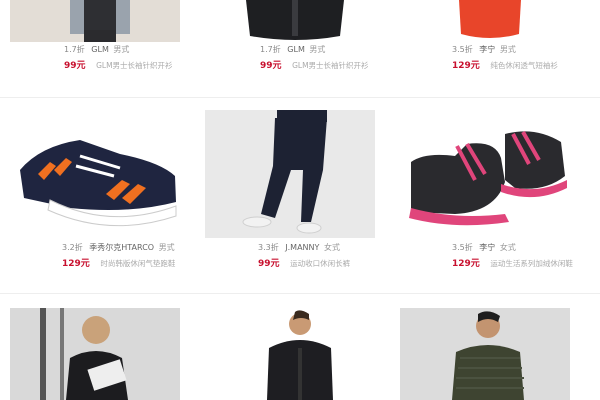 The height and width of the screenshot is (400, 600). I want to click on product-discount: 3.2折, so click(72, 247).